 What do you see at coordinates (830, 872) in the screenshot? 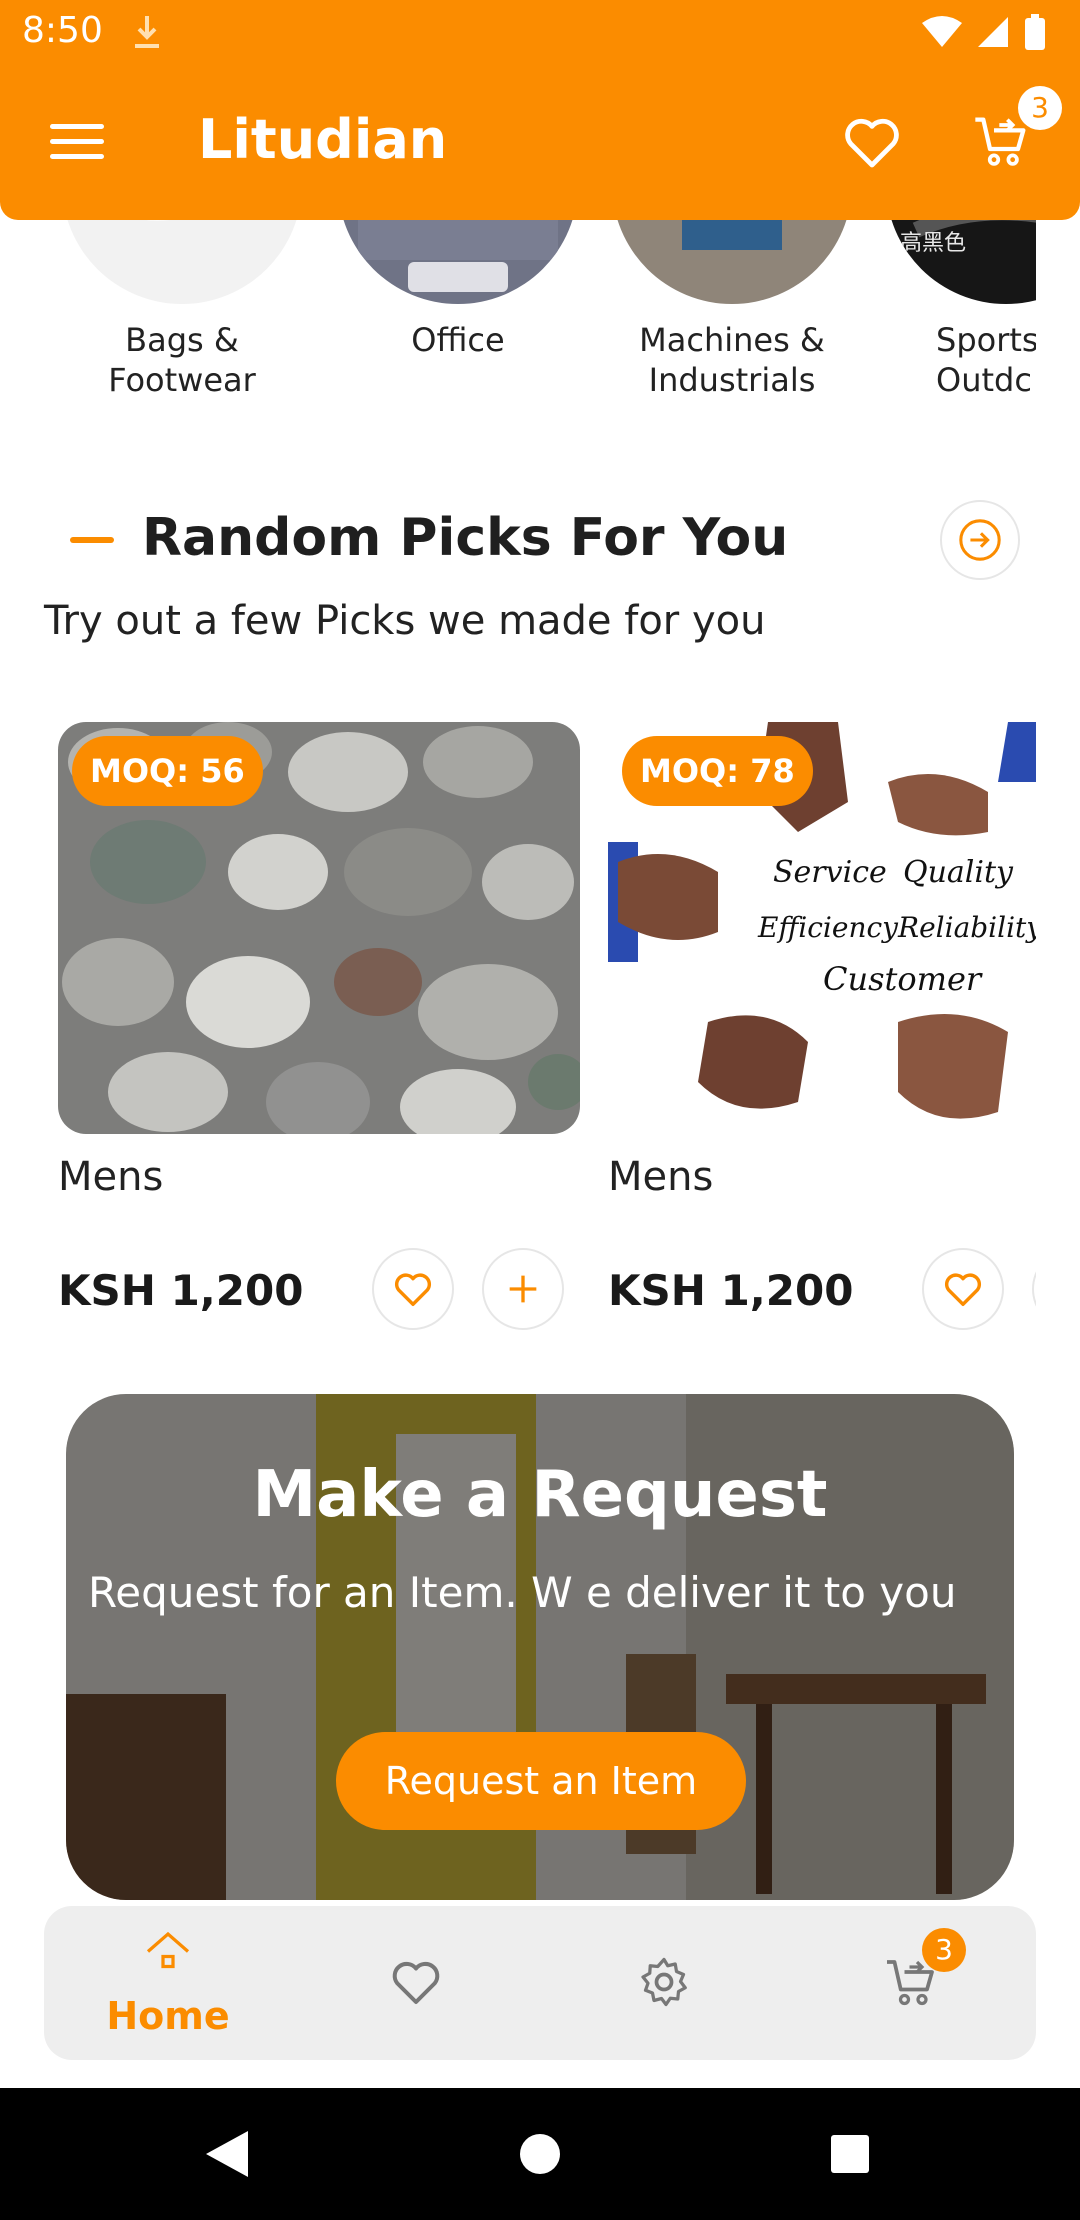
I see `image-word-service: Service` at bounding box center [830, 872].